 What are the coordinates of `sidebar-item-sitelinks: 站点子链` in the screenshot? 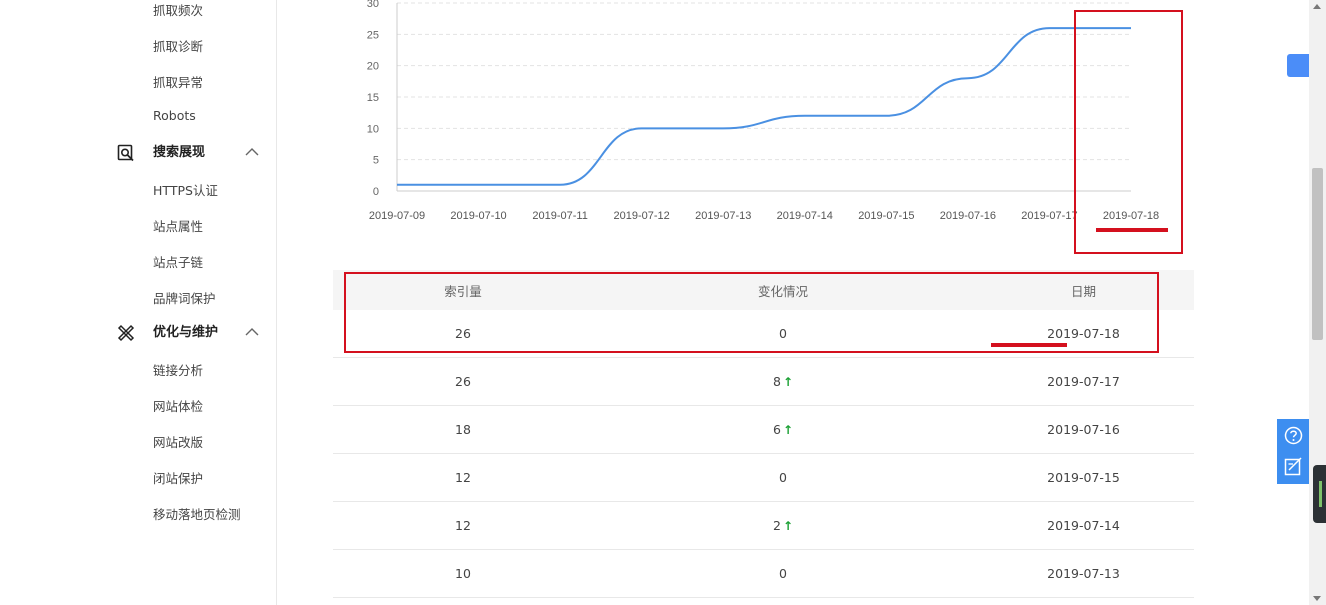 It's located at (178, 261).